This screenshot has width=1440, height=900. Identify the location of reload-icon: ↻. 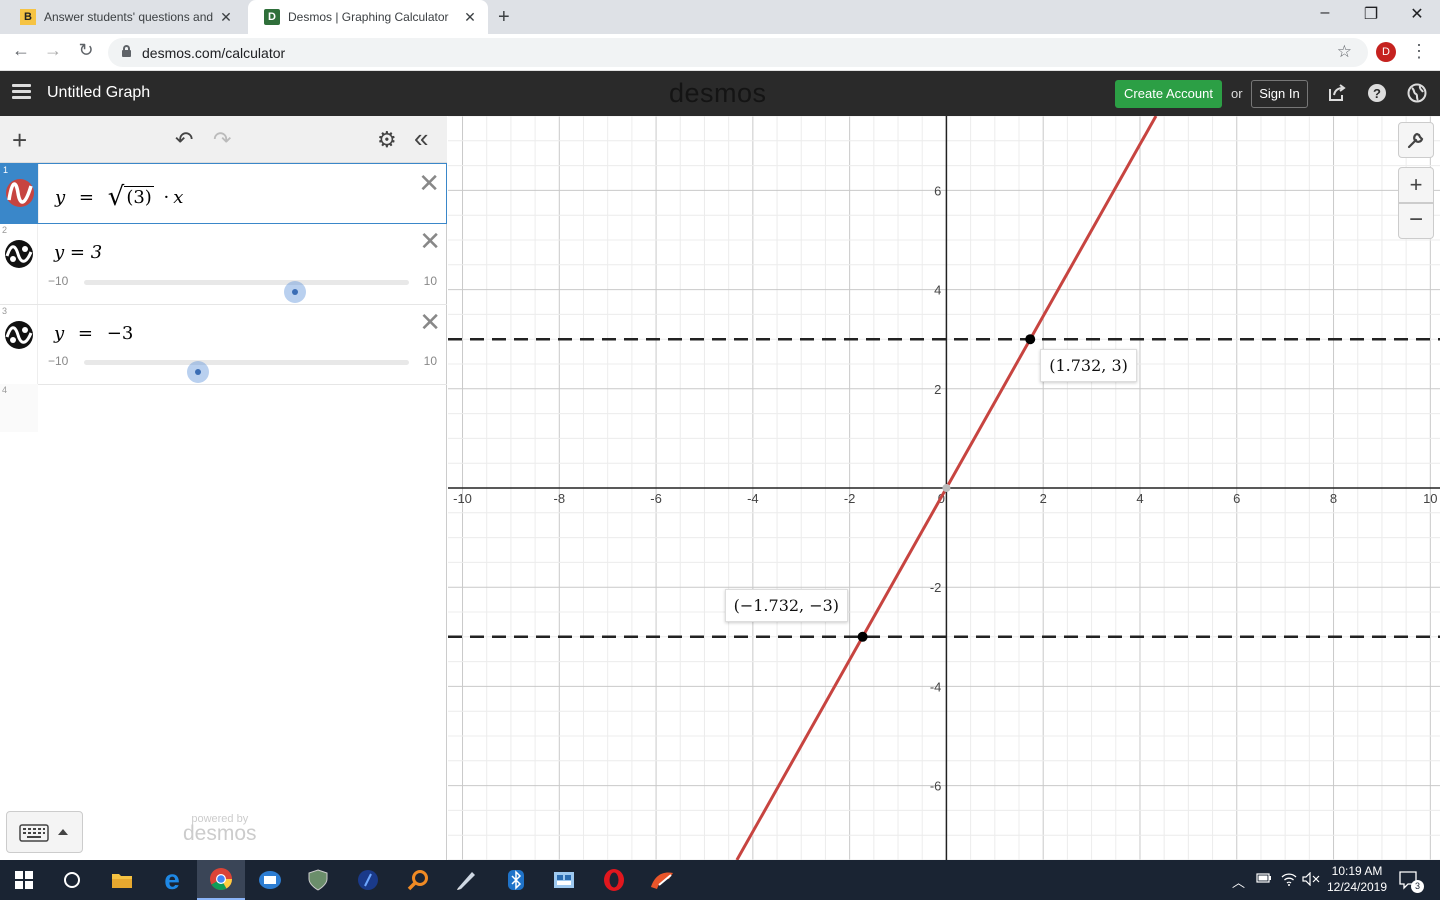
(86, 50).